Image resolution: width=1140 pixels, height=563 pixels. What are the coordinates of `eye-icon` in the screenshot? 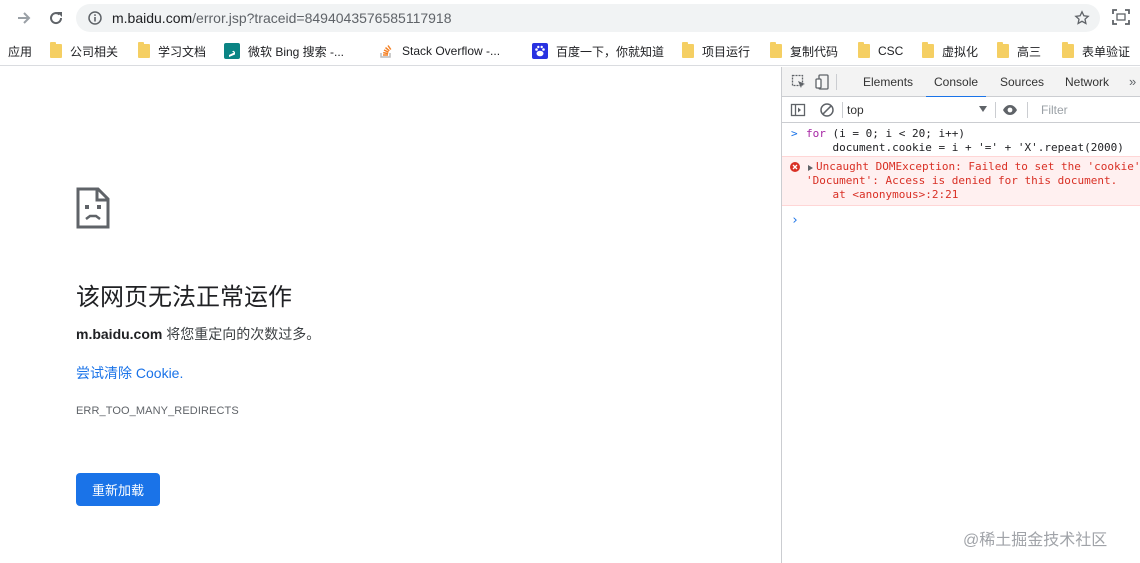 It's located at (1010, 110).